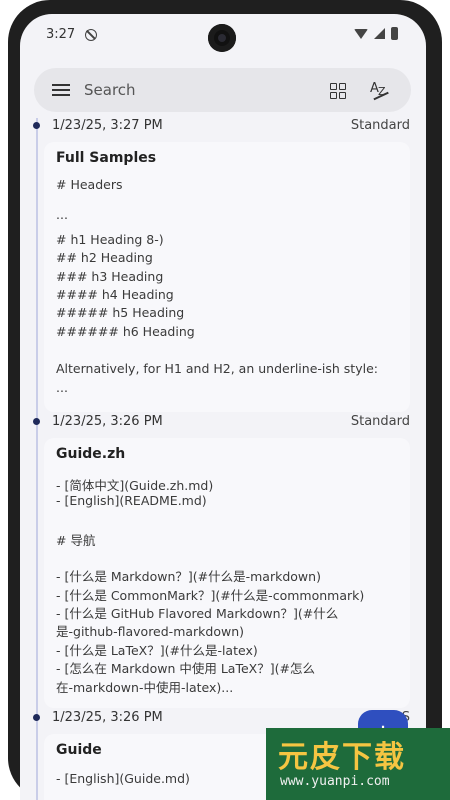 Image resolution: width=450 pixels, height=800 pixels. Describe the element at coordinates (61, 90) in the screenshot. I see `menu-icon` at that location.